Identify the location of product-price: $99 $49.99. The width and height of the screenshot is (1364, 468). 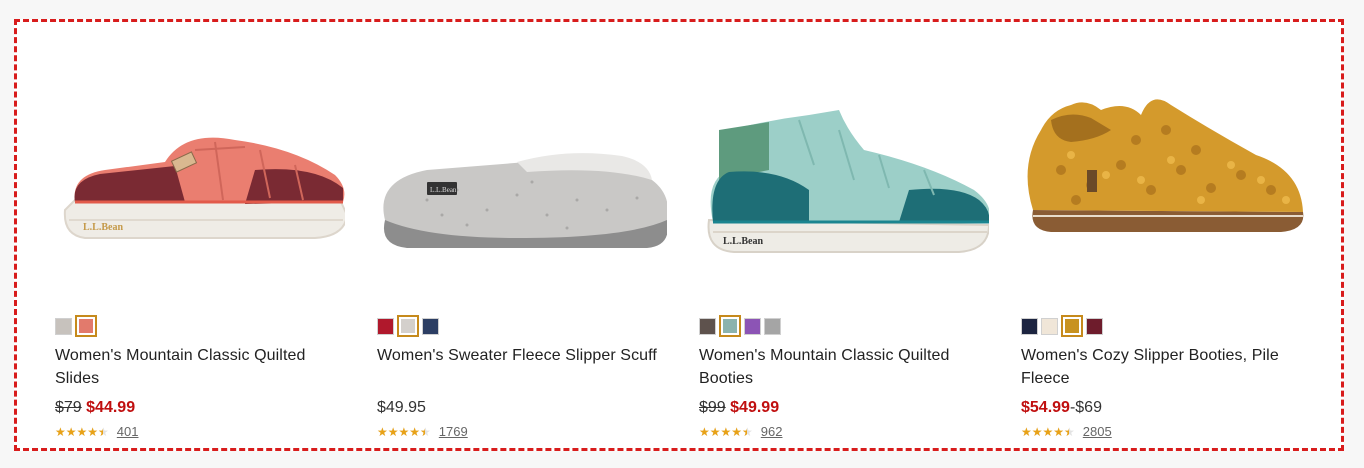
(739, 408).